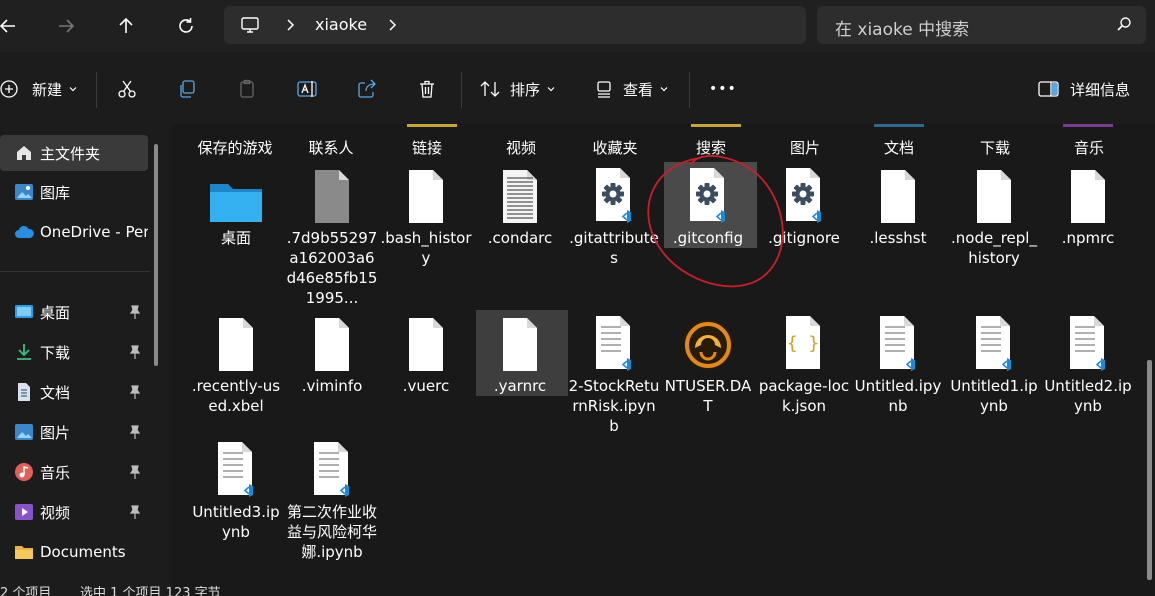 The image size is (1155, 596). I want to click on file-item: .bash_history, so click(426, 216).